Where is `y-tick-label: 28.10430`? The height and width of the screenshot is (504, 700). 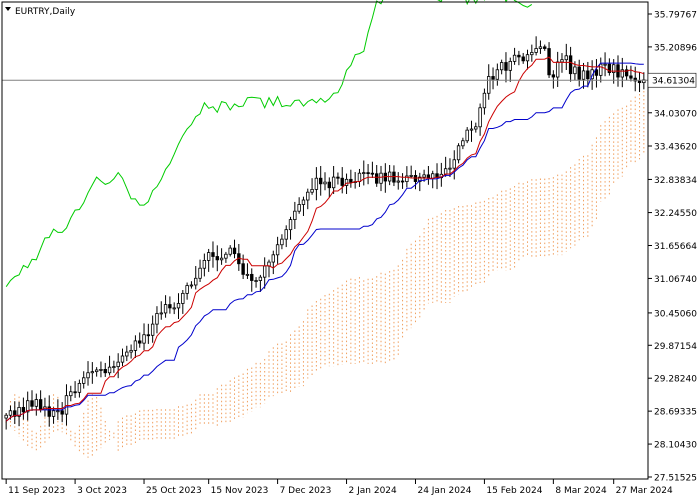 y-tick-label: 28.10430 is located at coordinates (675, 446).